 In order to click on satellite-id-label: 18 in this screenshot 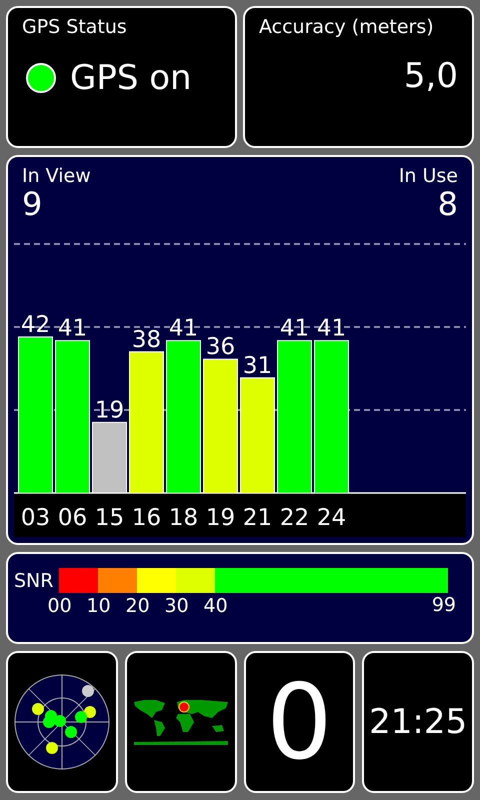, I will do `click(183, 518)`.